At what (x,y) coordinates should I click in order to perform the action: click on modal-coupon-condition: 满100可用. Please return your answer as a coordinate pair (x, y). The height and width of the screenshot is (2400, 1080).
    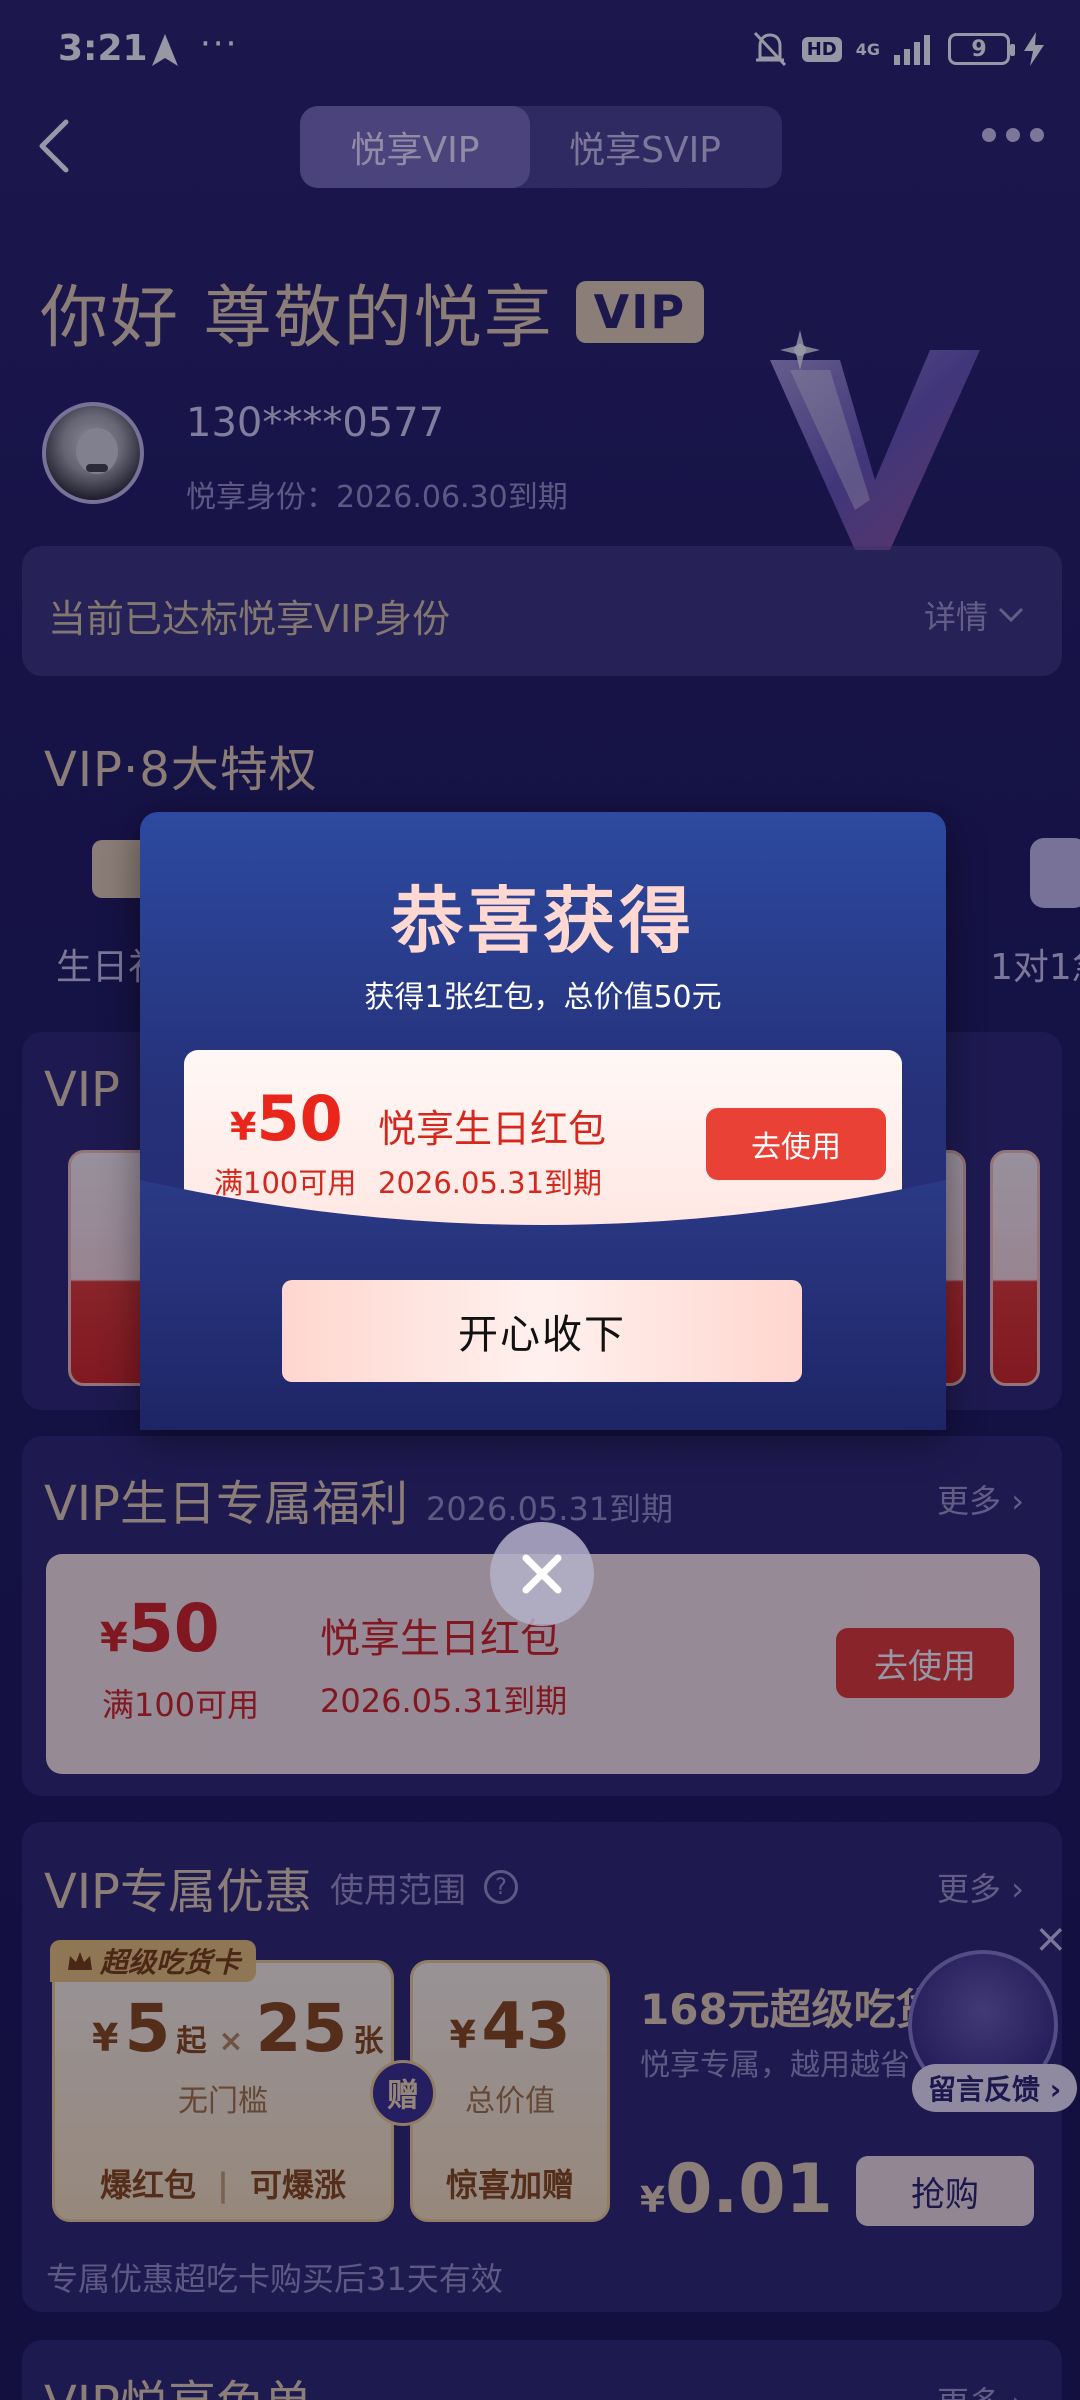
    Looking at the image, I should click on (285, 1183).